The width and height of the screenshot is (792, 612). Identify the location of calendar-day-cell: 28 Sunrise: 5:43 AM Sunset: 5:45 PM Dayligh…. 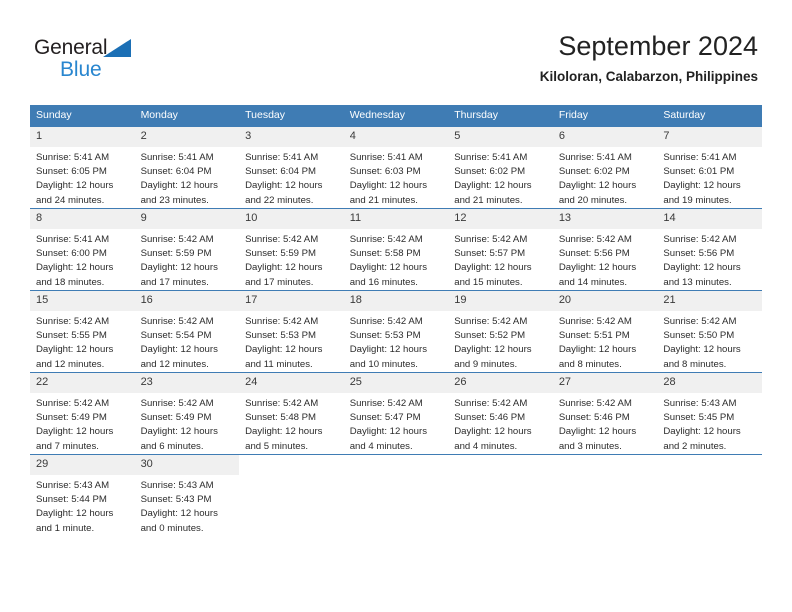
(709, 413).